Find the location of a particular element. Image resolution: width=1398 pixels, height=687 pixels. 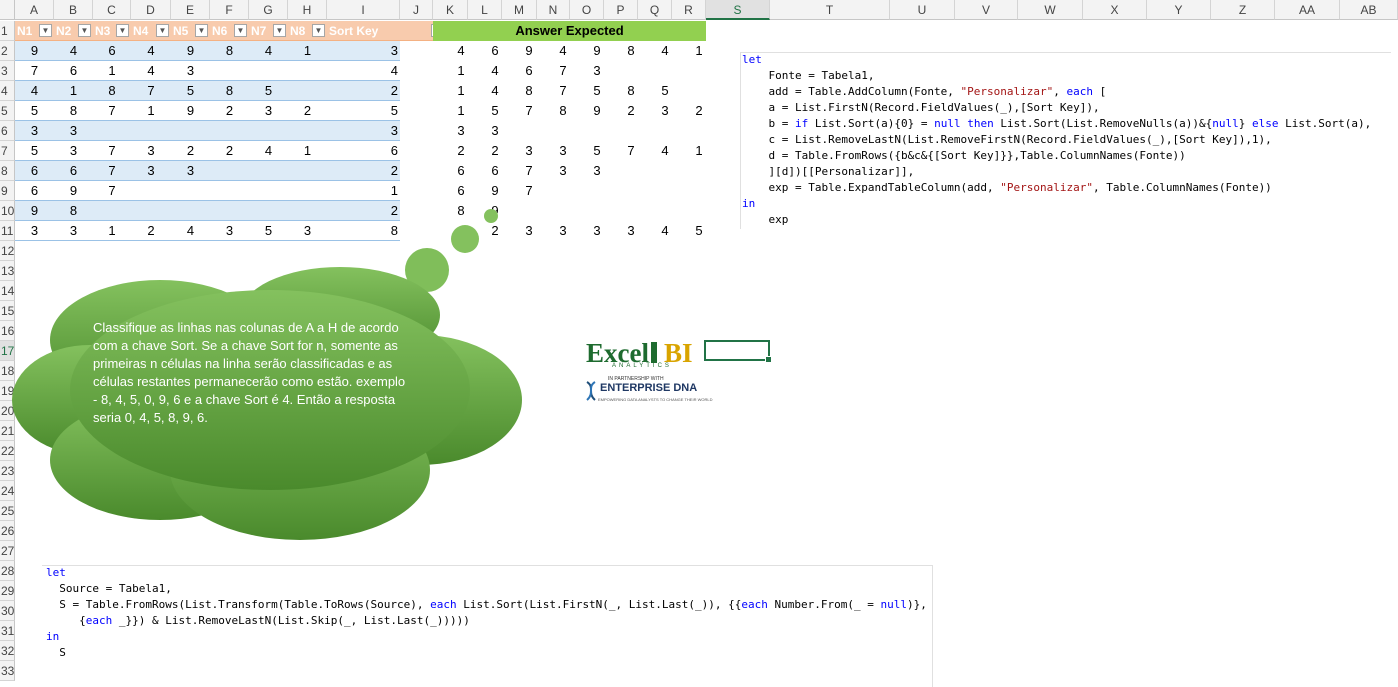

column-header-a: A is located at coordinates (34, 10).